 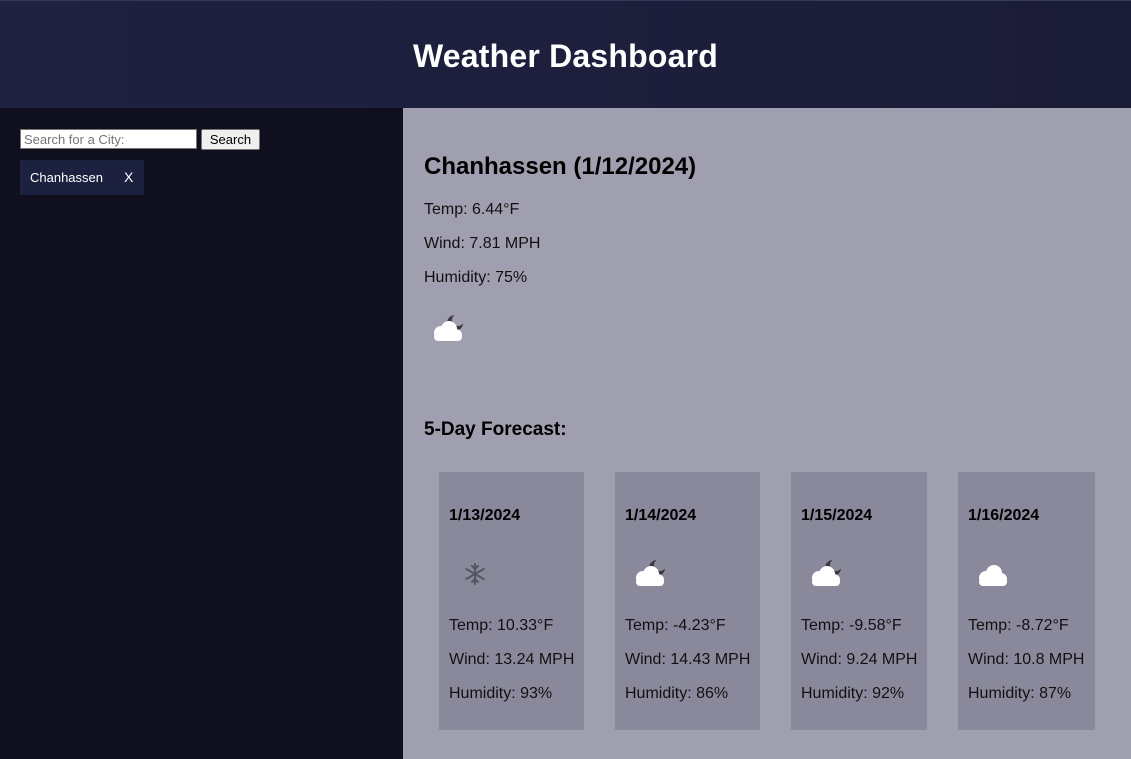 What do you see at coordinates (472, 209) in the screenshot?
I see `current-temp: Temp: 6.44°F` at bounding box center [472, 209].